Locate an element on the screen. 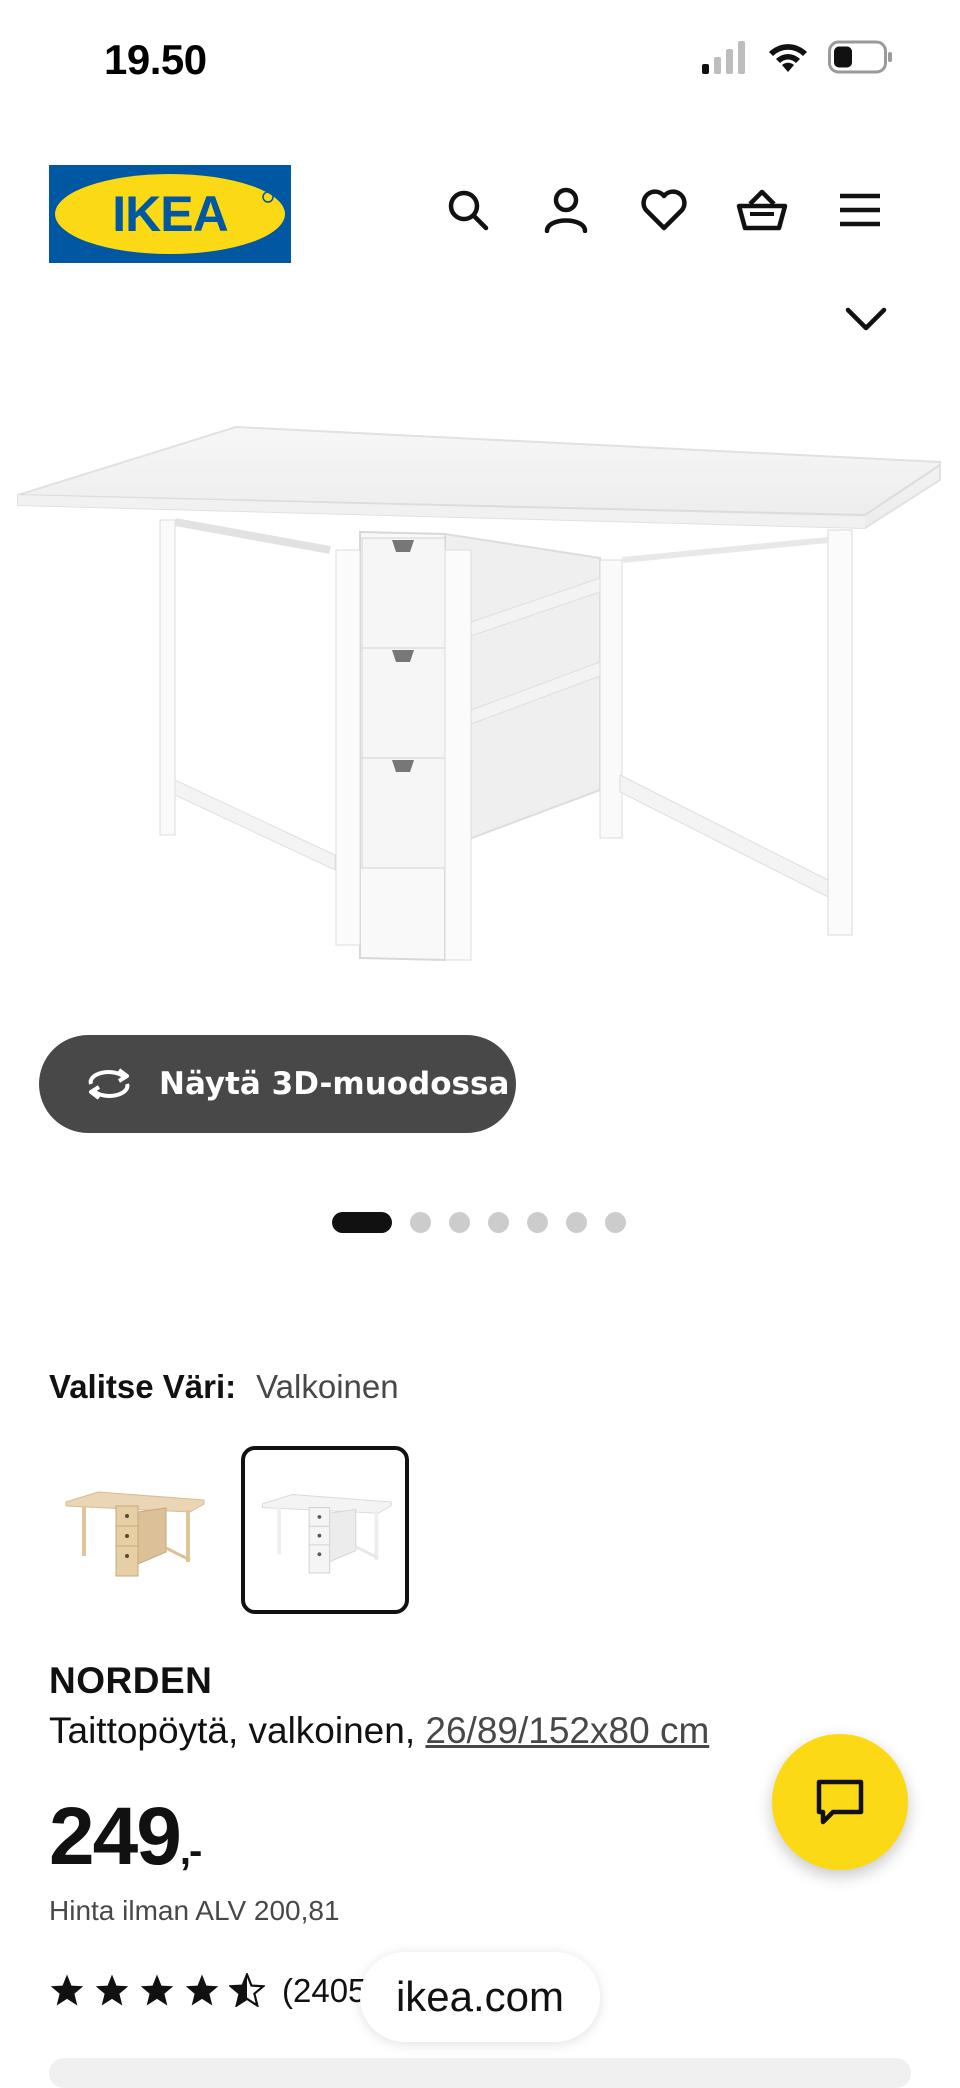  product-description: Taittopöytä, valkoinen, 26/89/152x80 cm is located at coordinates (379, 1731).